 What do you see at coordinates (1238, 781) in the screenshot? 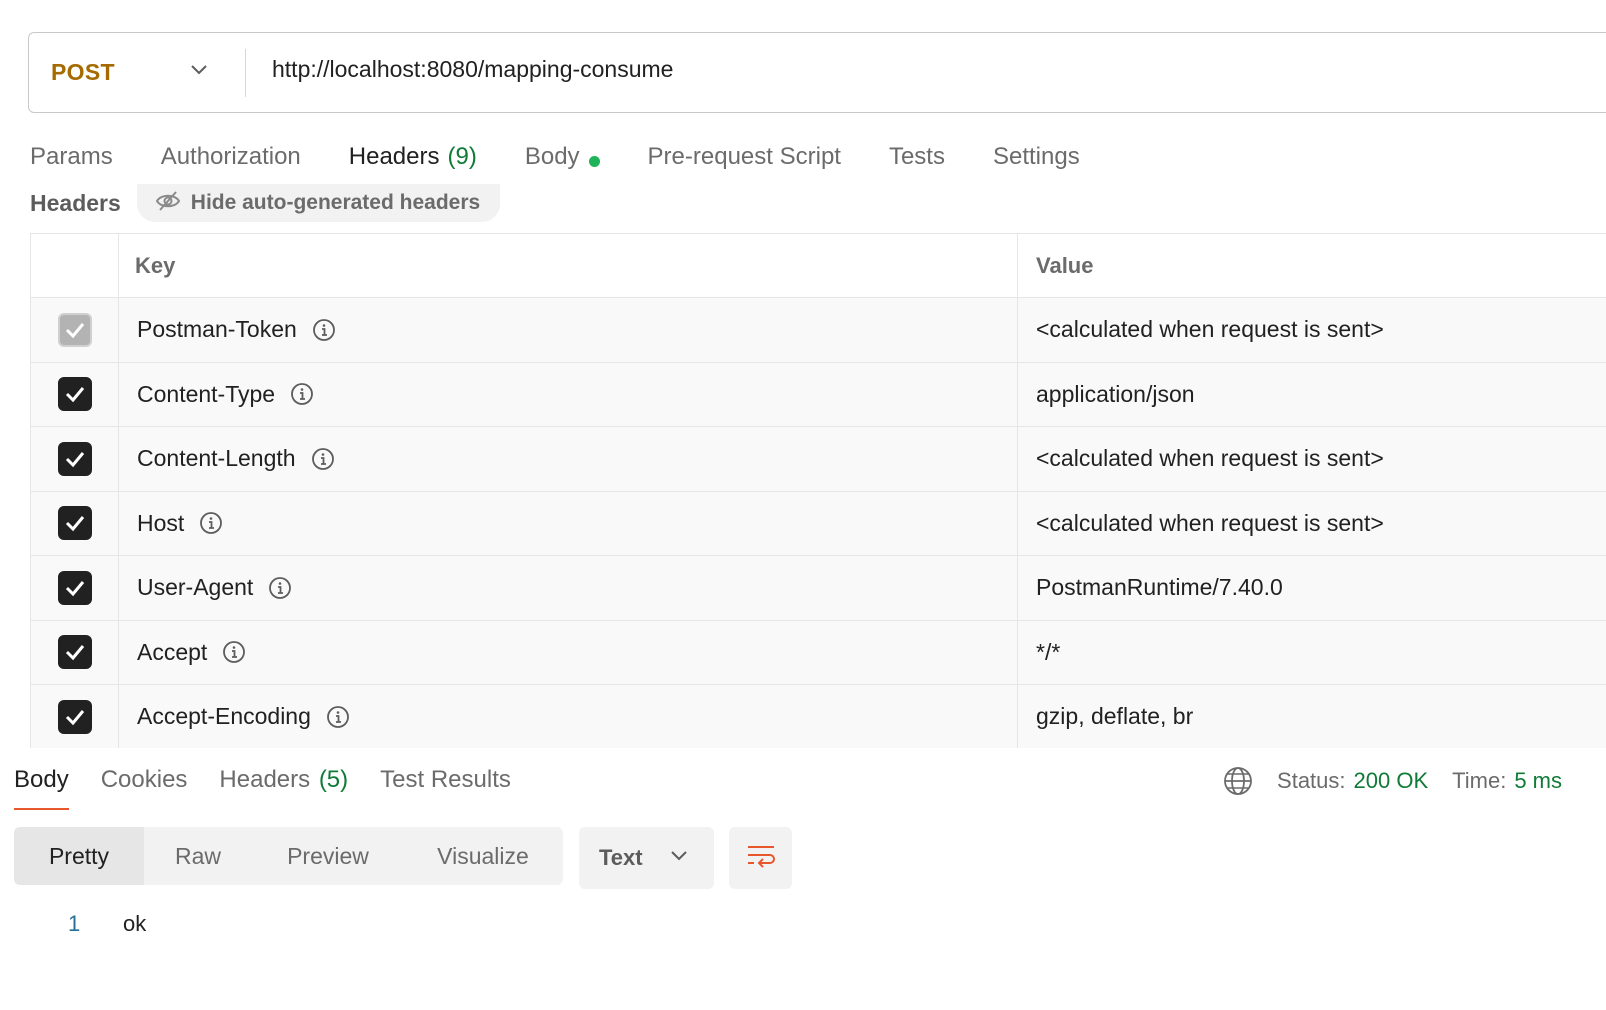
I see `globe-icon` at bounding box center [1238, 781].